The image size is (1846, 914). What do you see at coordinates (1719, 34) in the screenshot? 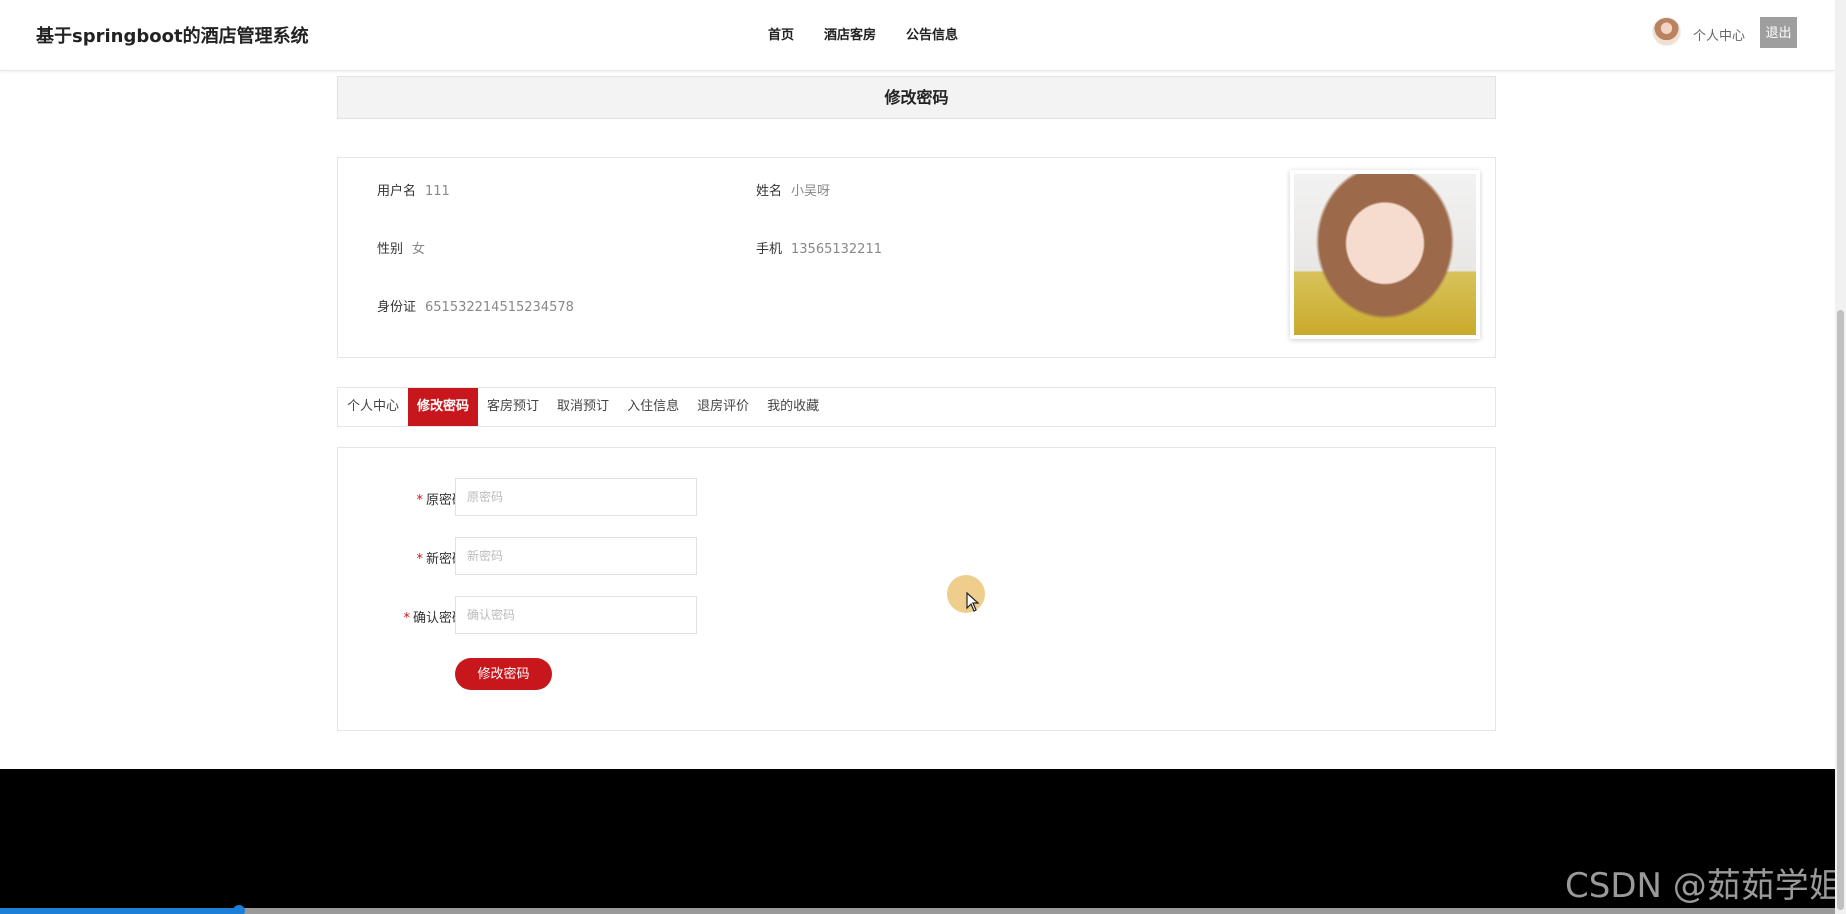
I see `personal-center-link: 个人中心` at bounding box center [1719, 34].